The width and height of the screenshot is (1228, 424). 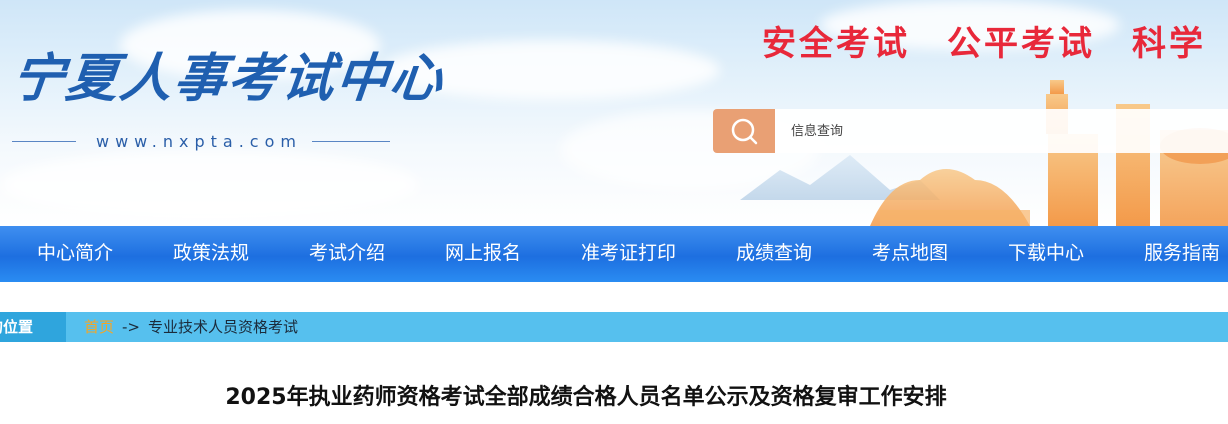 I want to click on search-icon, so click(x=744, y=131).